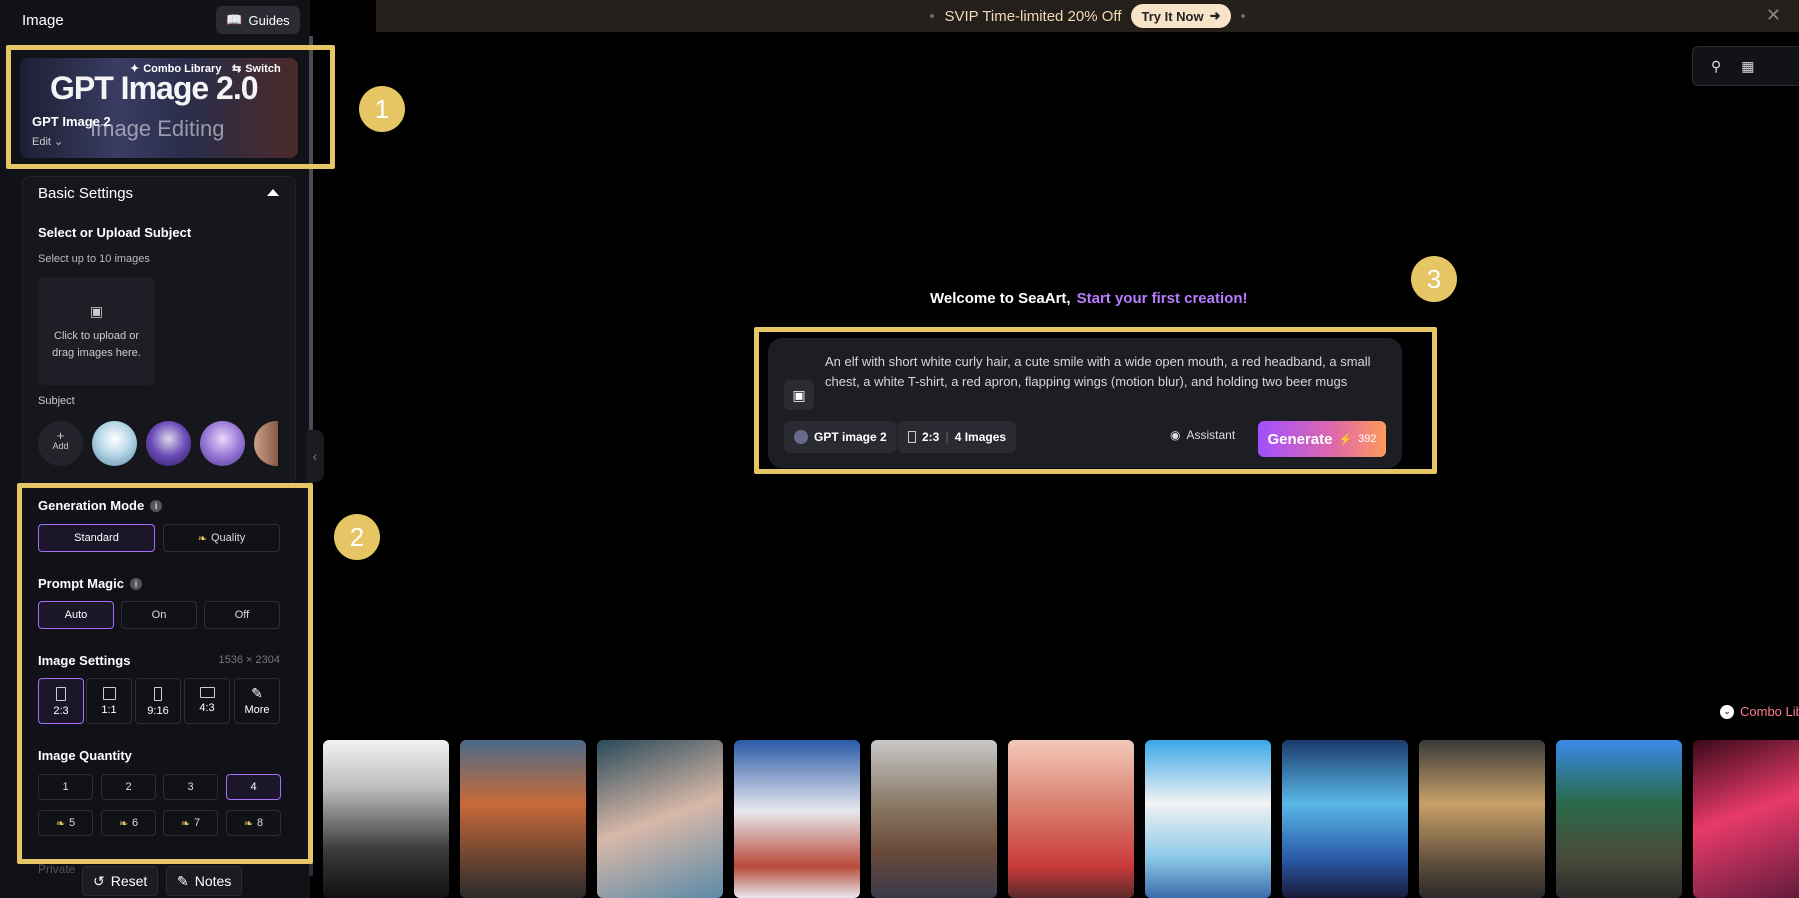  I want to click on reset-icon: ↺, so click(99, 880).